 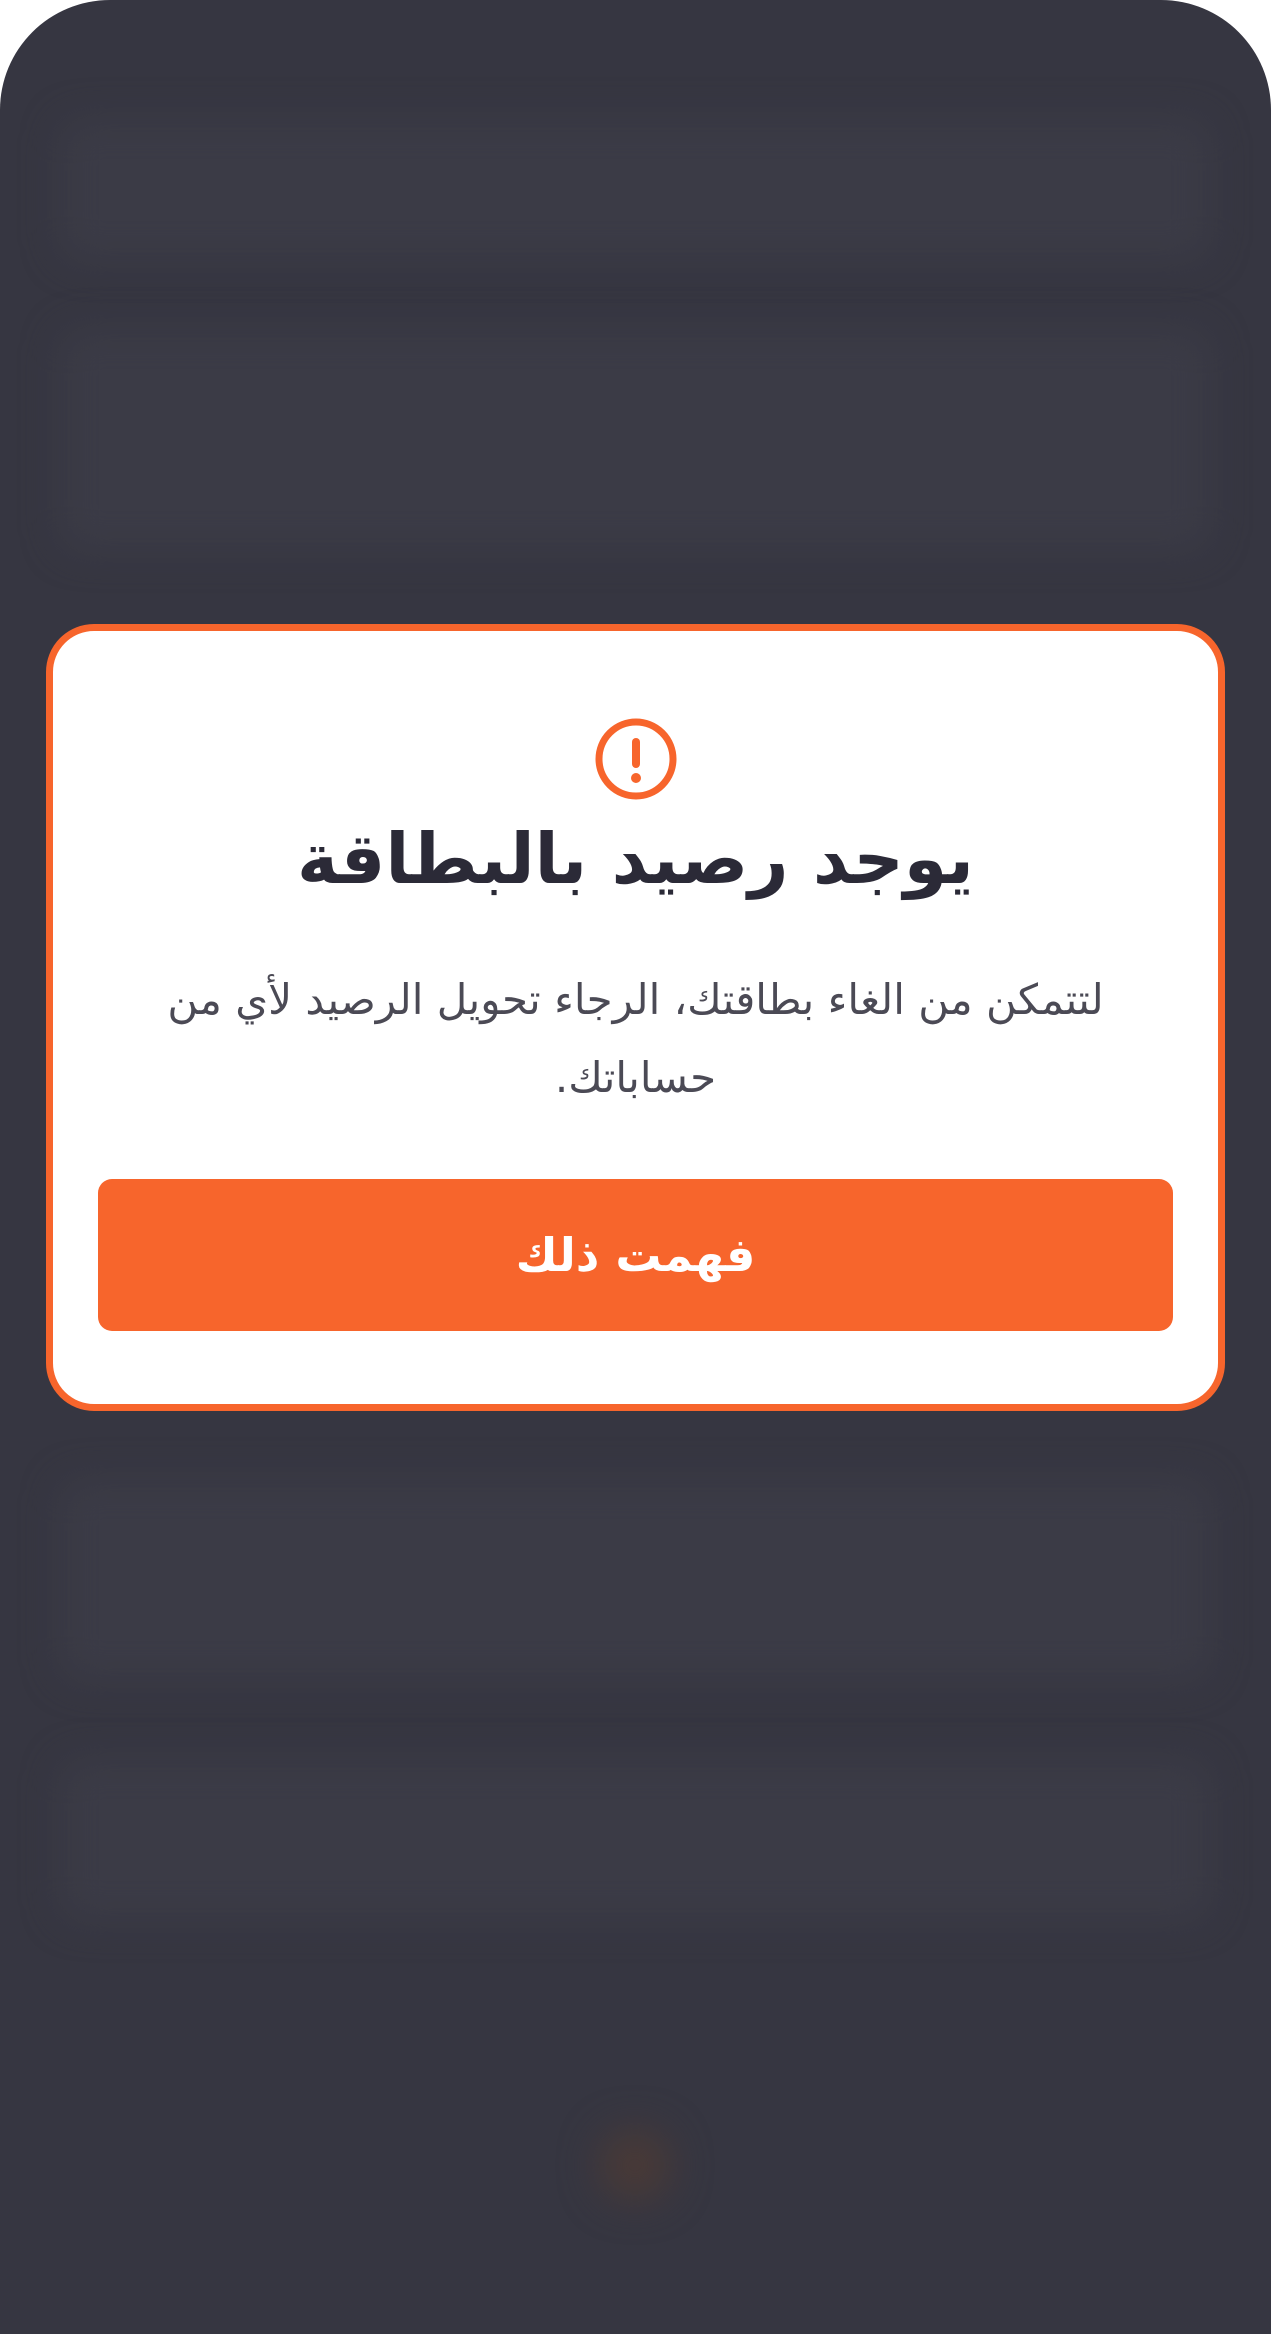 I want to click on blurred-nav-icon, so click(x=635, y=2165).